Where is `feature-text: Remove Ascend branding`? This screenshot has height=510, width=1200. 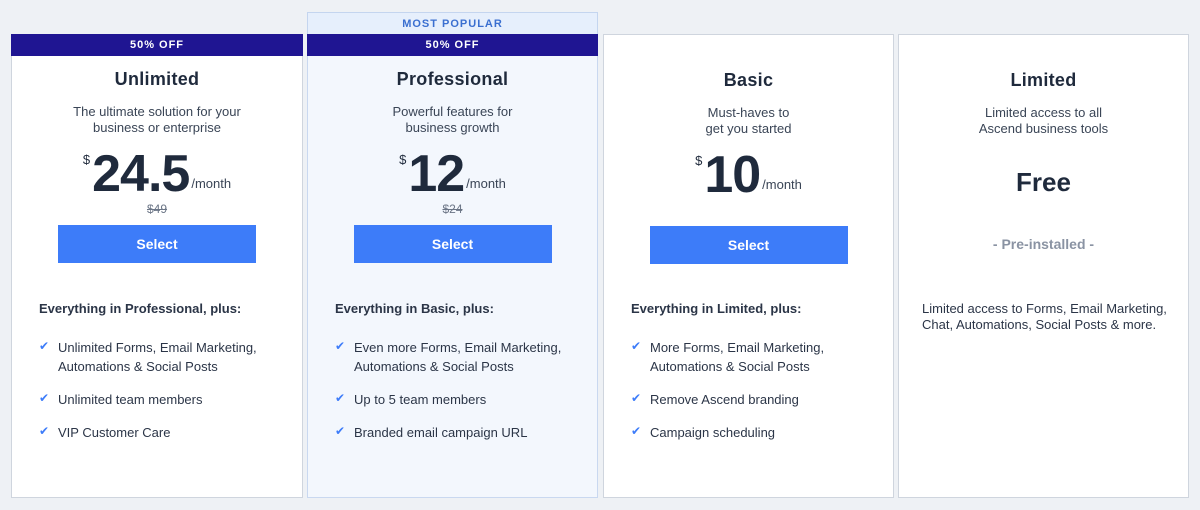 feature-text: Remove Ascend branding is located at coordinates (724, 399).